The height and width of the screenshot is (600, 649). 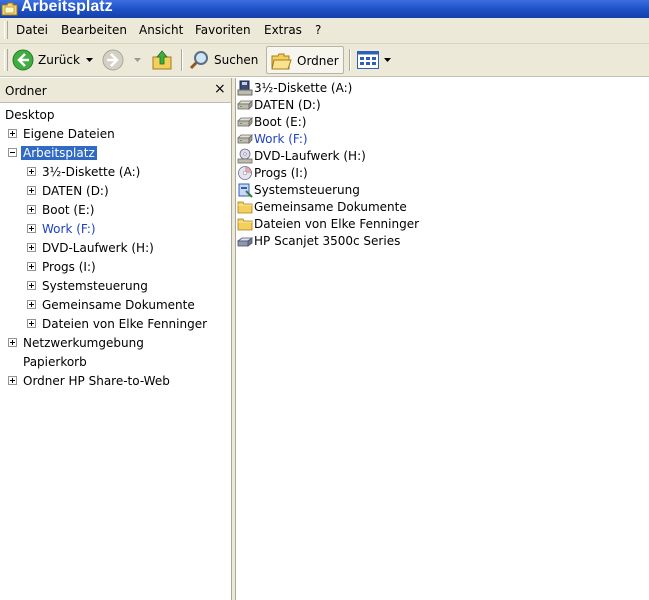 I want to click on menu-extras: Extras, so click(x=283, y=30).